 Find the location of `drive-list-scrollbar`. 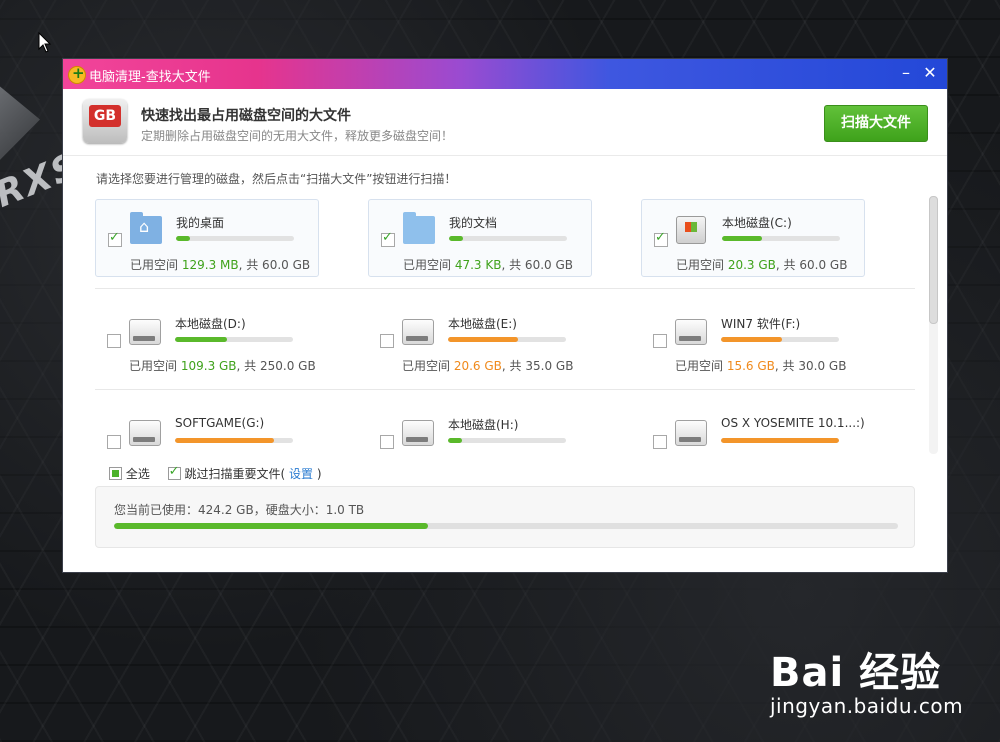

drive-list-scrollbar is located at coordinates (933, 325).